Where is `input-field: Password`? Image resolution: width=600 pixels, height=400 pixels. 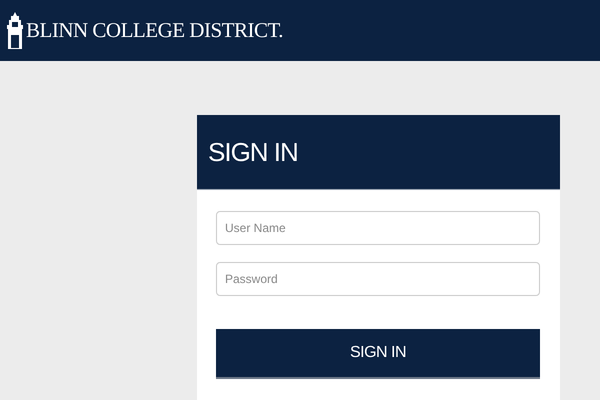 input-field: Password is located at coordinates (378, 279).